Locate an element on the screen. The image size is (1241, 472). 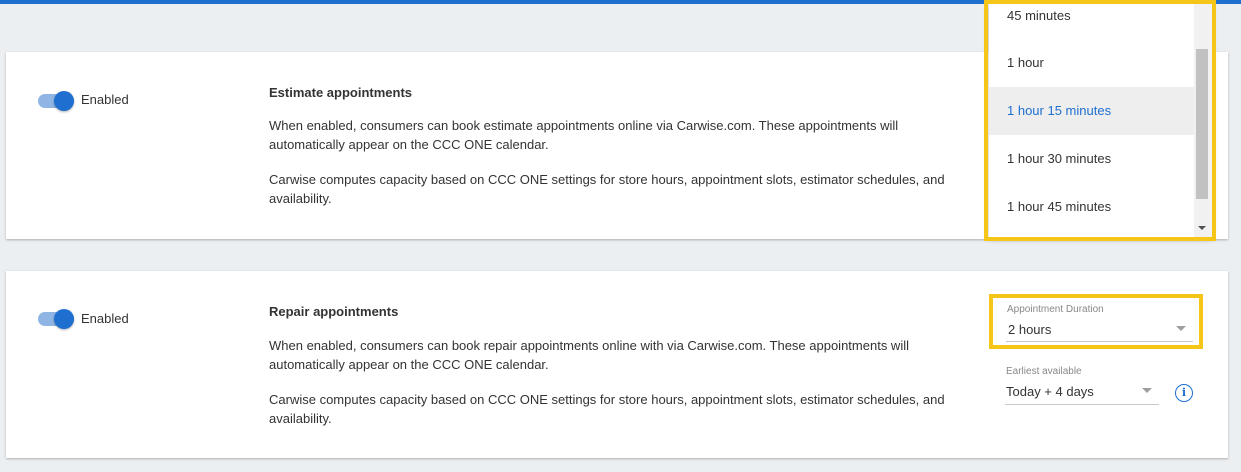
estimate-section-title: Estimate appointments is located at coordinates (341, 92).